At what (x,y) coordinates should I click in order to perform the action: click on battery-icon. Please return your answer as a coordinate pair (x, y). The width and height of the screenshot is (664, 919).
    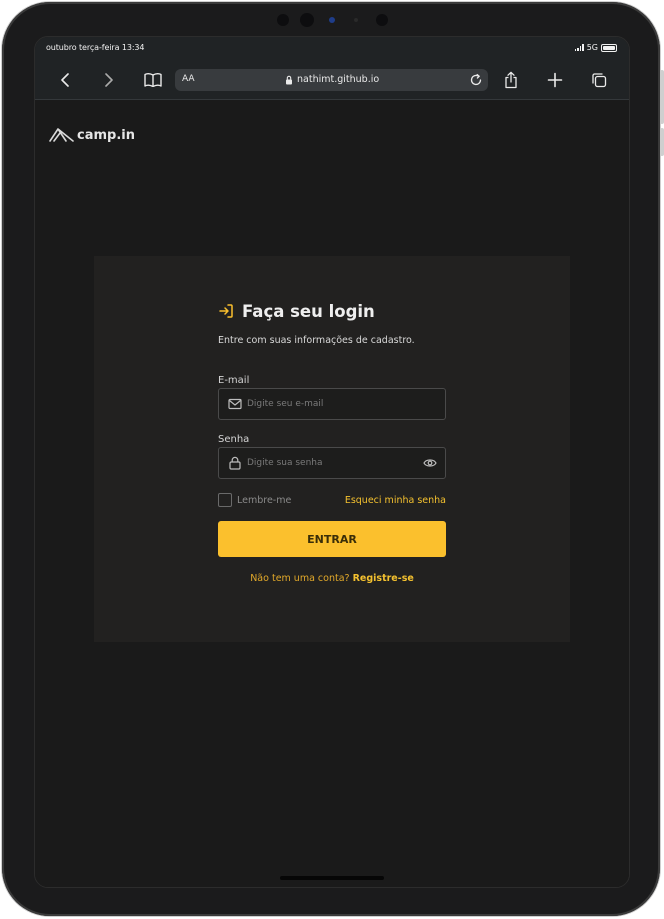
    Looking at the image, I should click on (609, 47).